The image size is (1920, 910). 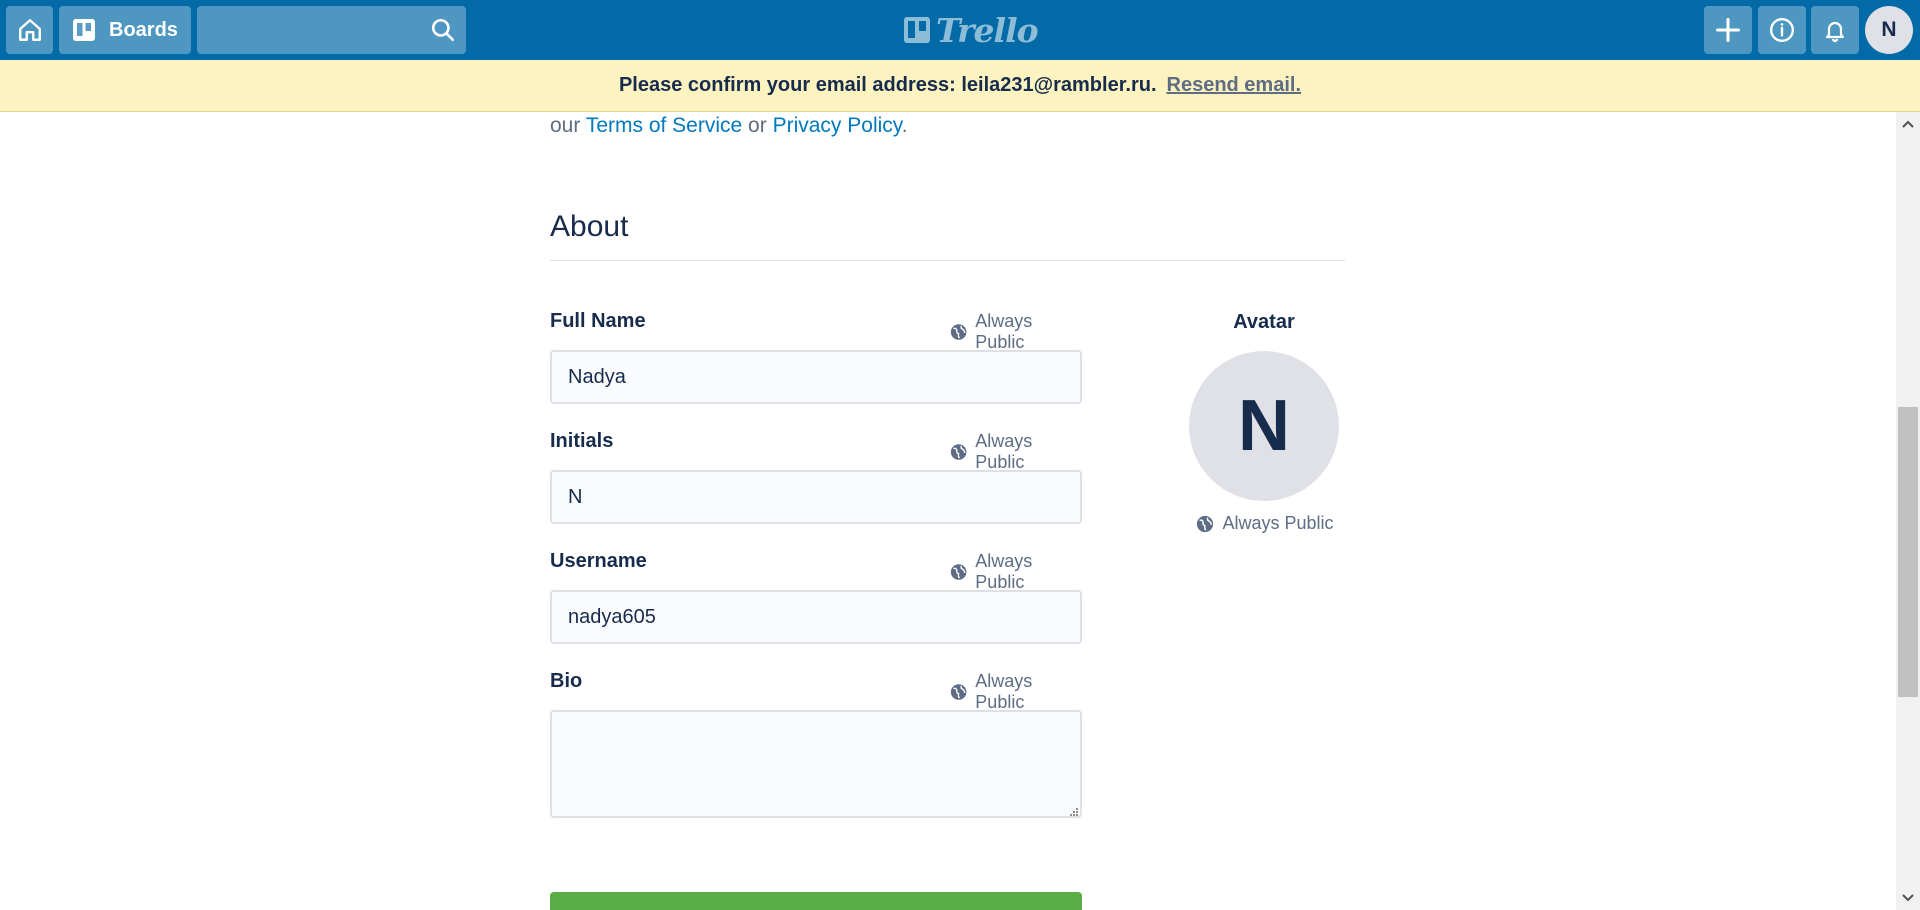 What do you see at coordinates (987, 30) in the screenshot?
I see `trello-wordmark: Trello` at bounding box center [987, 30].